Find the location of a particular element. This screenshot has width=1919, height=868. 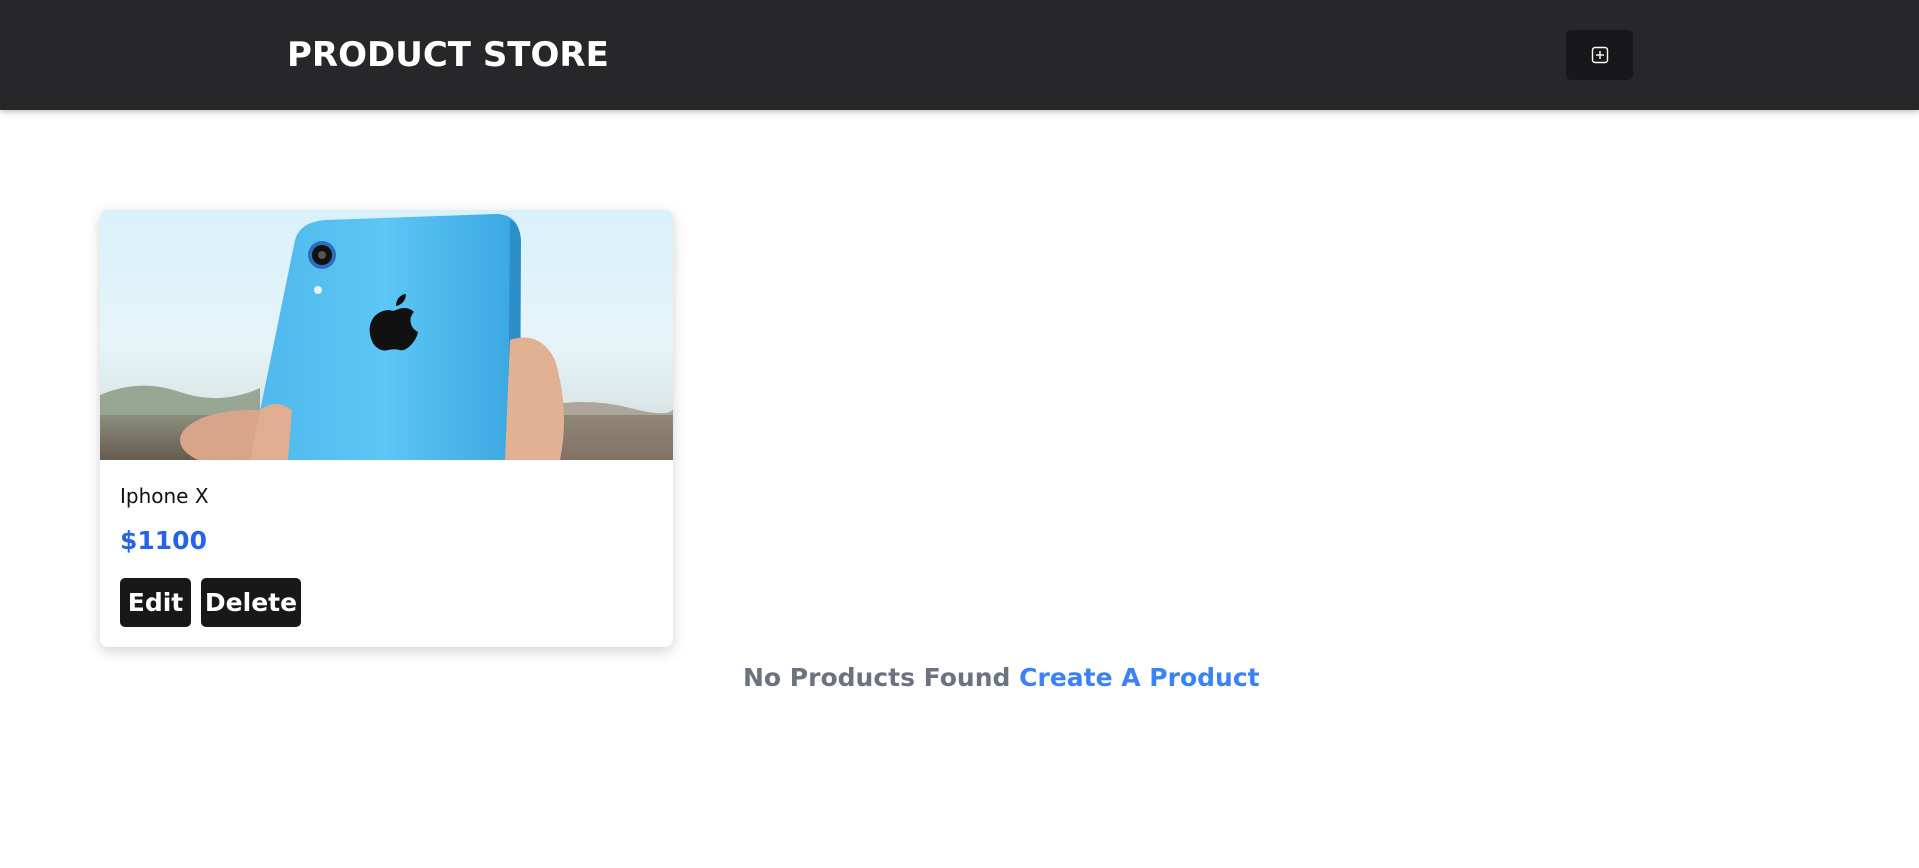

product-price: $1100 is located at coordinates (163, 540).